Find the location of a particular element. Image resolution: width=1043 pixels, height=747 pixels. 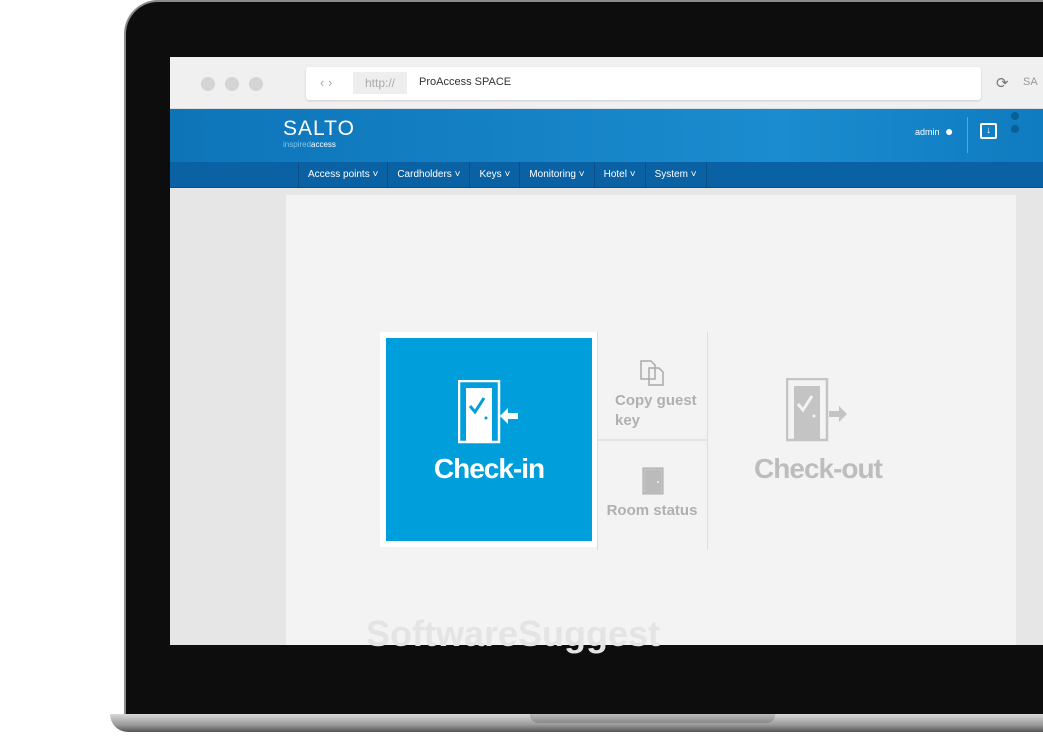

watermark: SoftwareSuggest is located at coordinates (513, 633).